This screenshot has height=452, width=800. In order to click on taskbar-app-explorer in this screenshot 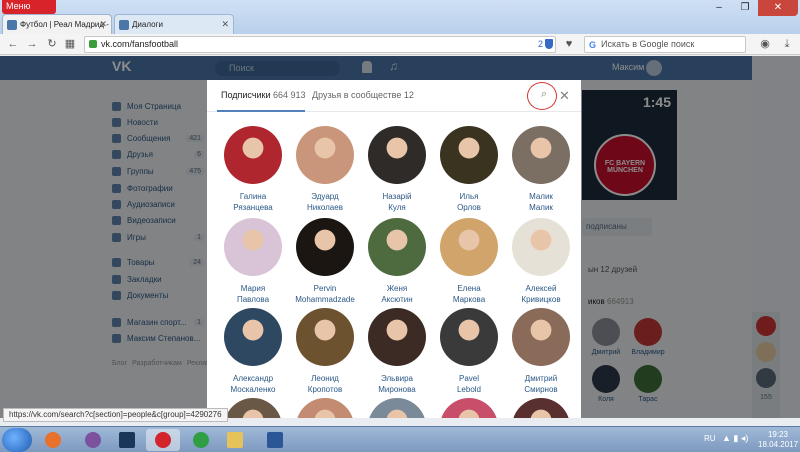, I will do `click(235, 440)`.